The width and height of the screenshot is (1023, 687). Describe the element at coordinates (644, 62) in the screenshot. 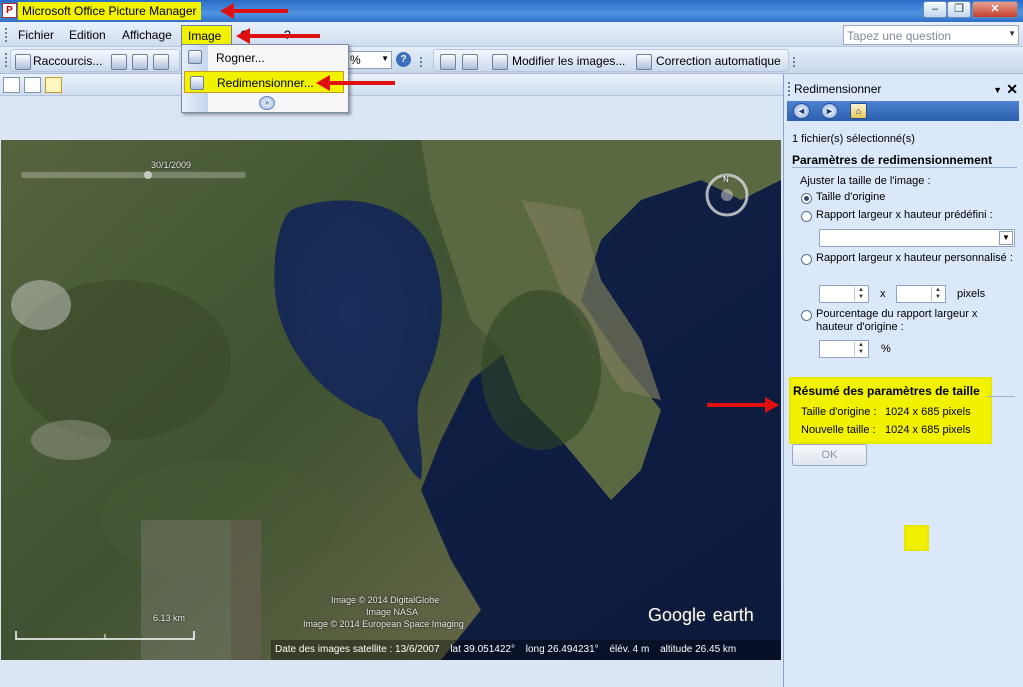

I see `auto-correct-icon` at that location.